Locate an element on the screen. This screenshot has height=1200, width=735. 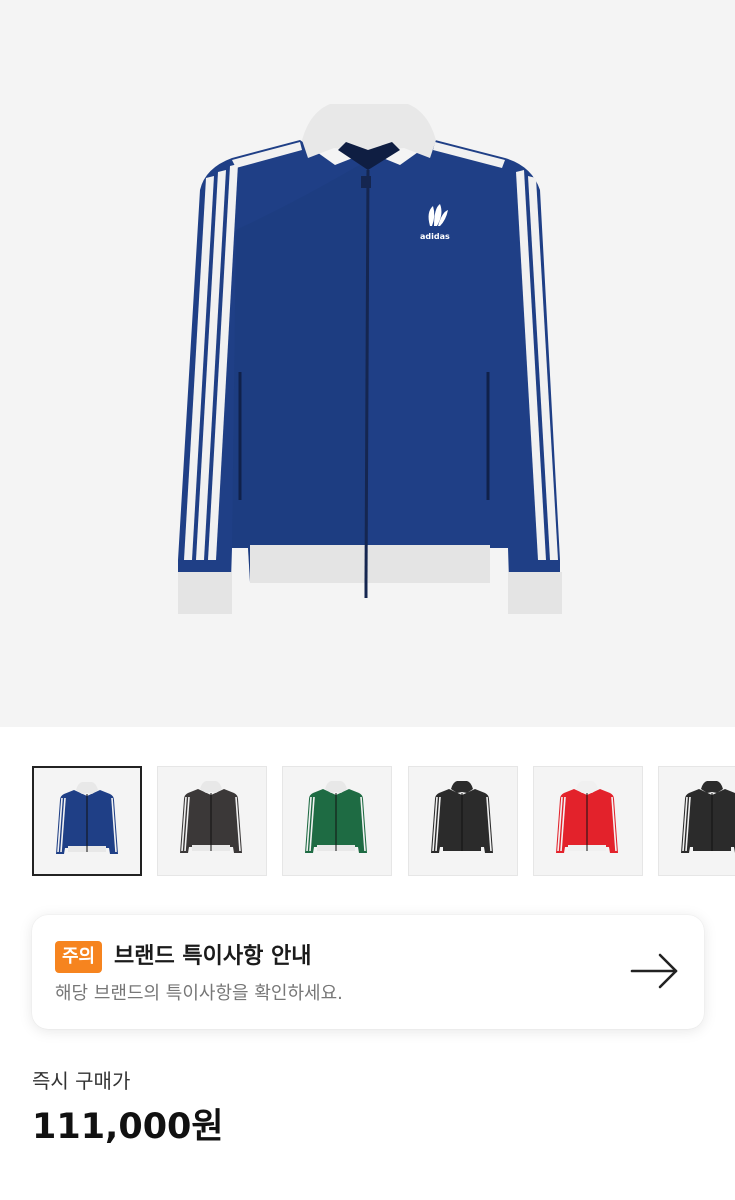
warning-badge: 주의 is located at coordinates (79, 957).